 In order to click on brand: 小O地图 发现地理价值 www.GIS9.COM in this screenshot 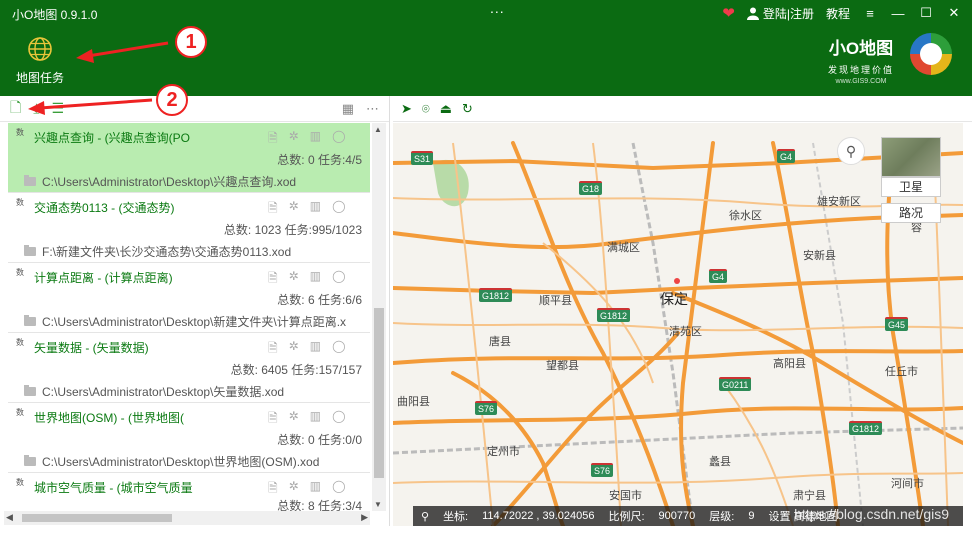, I will do `click(861, 59)`.